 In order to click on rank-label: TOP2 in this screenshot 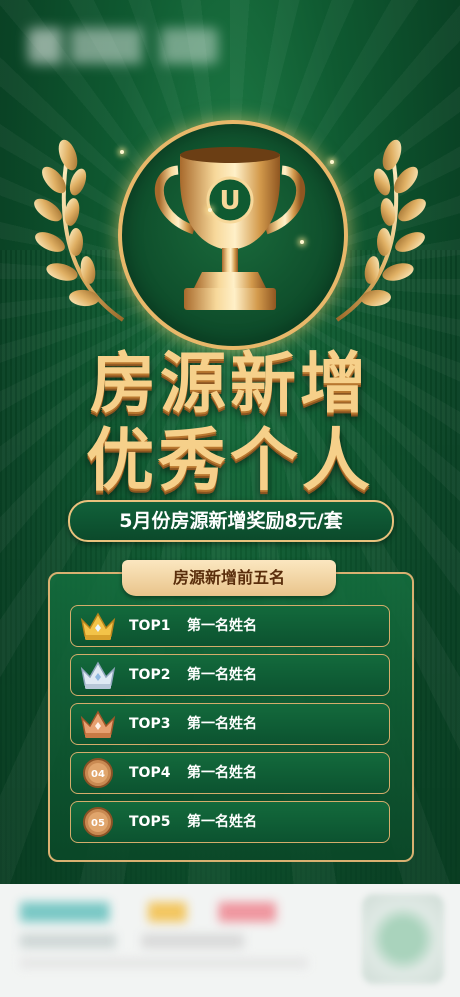, I will do `click(150, 675)`.